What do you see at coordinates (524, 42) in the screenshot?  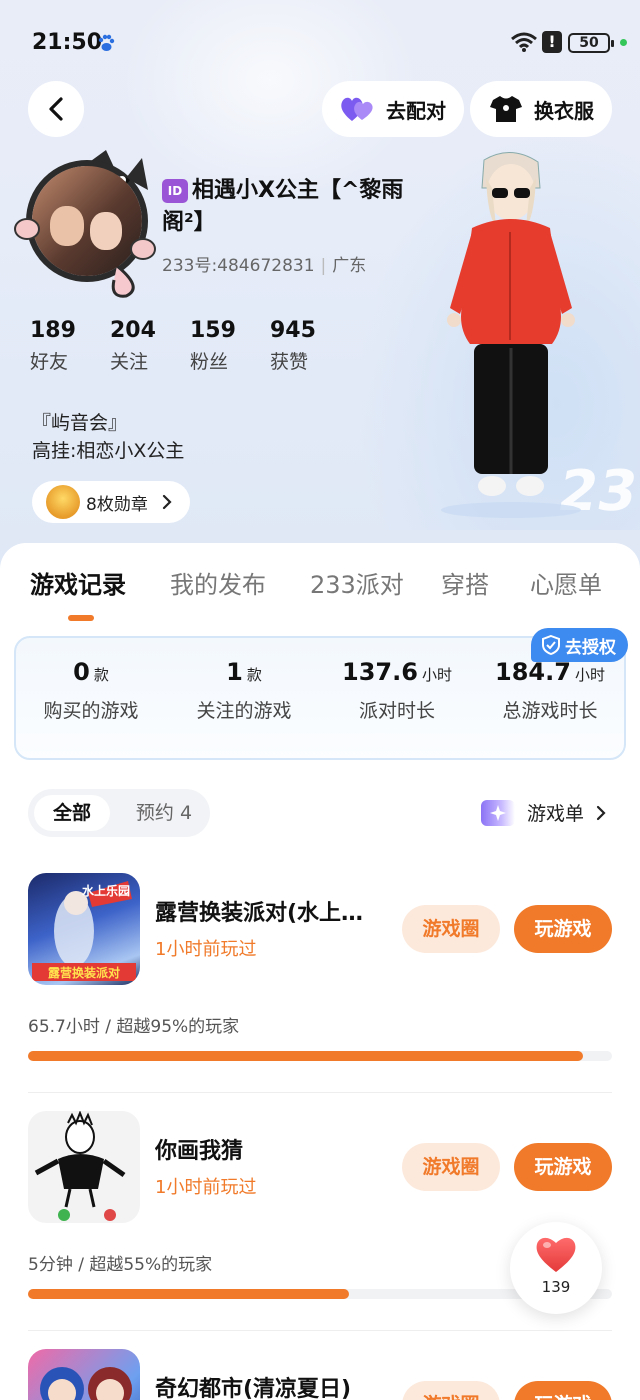 I see `wifi-icon` at bounding box center [524, 42].